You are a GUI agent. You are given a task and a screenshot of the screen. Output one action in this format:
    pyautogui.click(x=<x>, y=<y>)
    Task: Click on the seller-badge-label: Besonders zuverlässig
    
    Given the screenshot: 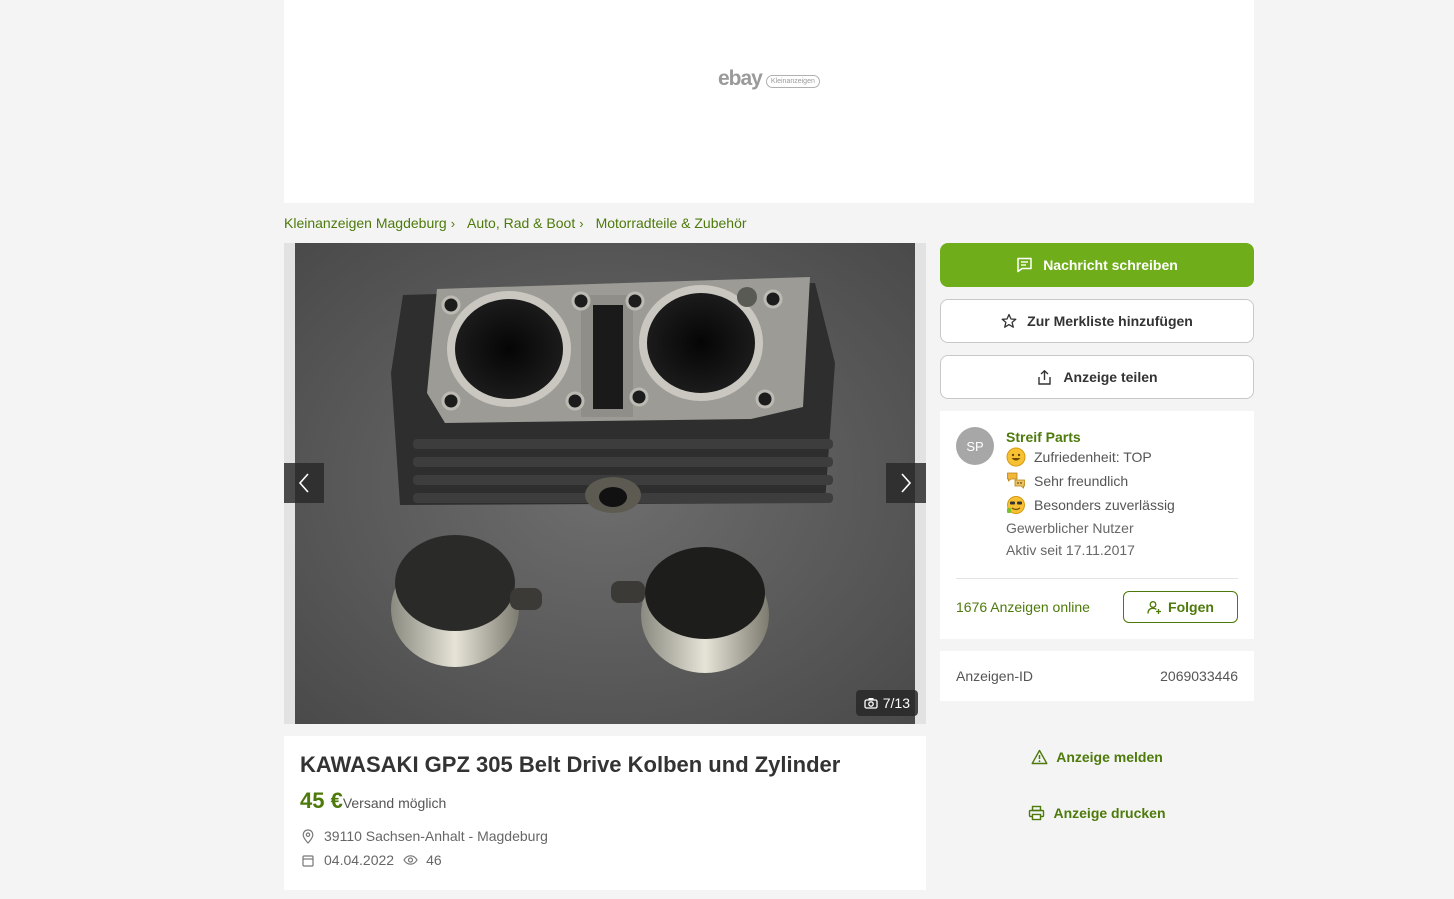 What is the action you would take?
    pyautogui.click(x=1104, y=505)
    